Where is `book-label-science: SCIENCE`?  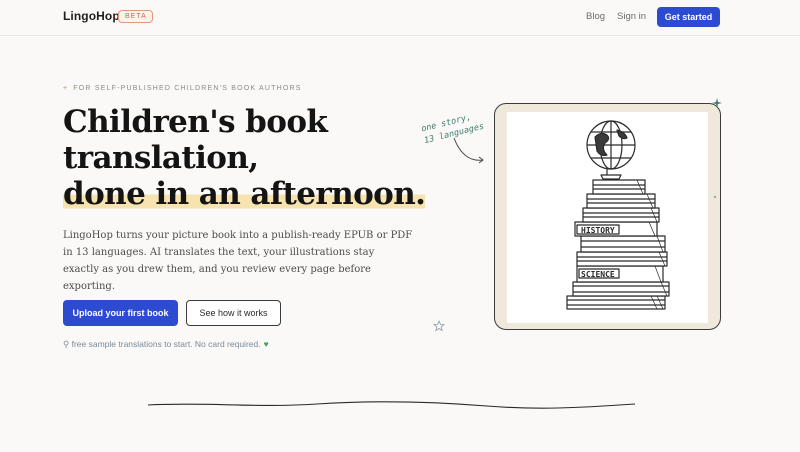 book-label-science: SCIENCE is located at coordinates (598, 274).